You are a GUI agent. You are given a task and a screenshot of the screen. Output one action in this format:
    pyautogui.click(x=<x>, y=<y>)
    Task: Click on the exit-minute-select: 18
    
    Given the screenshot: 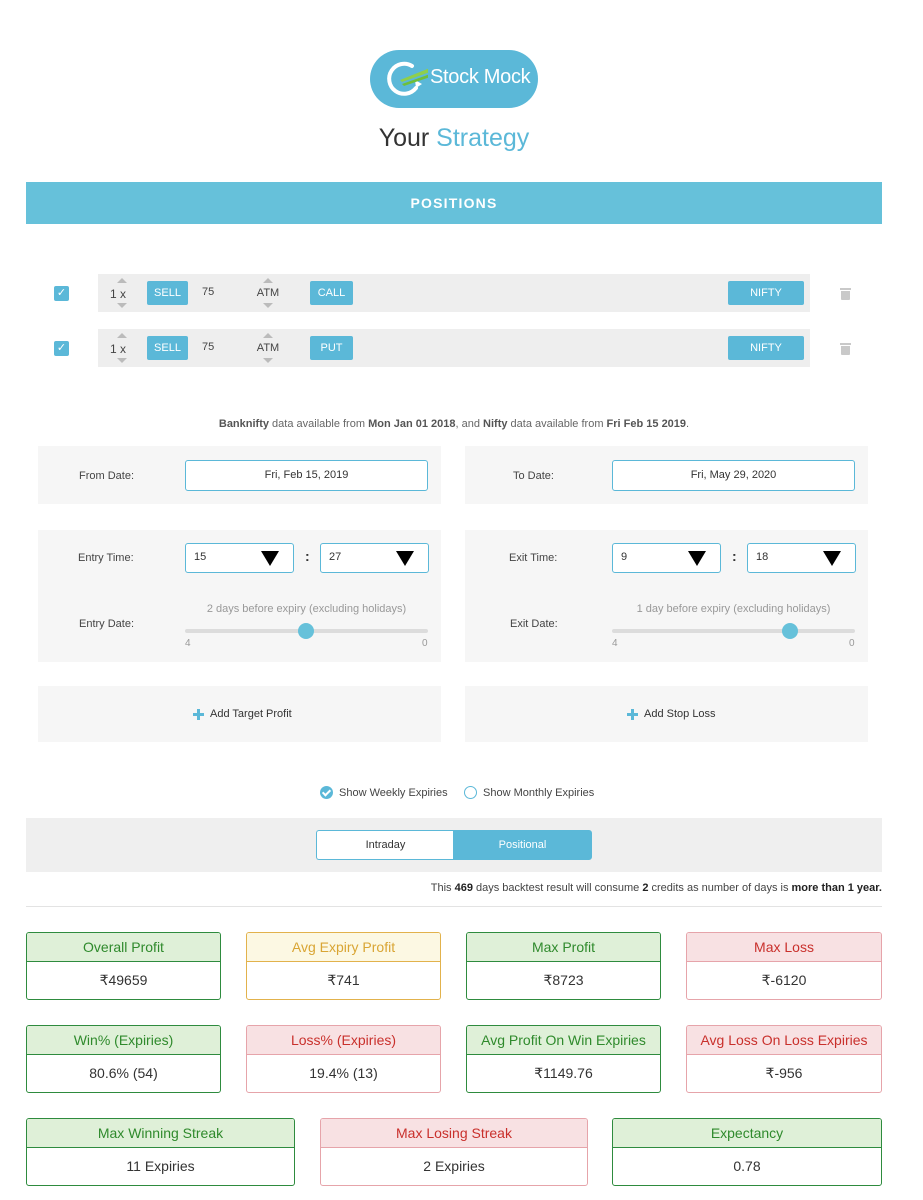 What is the action you would take?
    pyautogui.click(x=801, y=558)
    